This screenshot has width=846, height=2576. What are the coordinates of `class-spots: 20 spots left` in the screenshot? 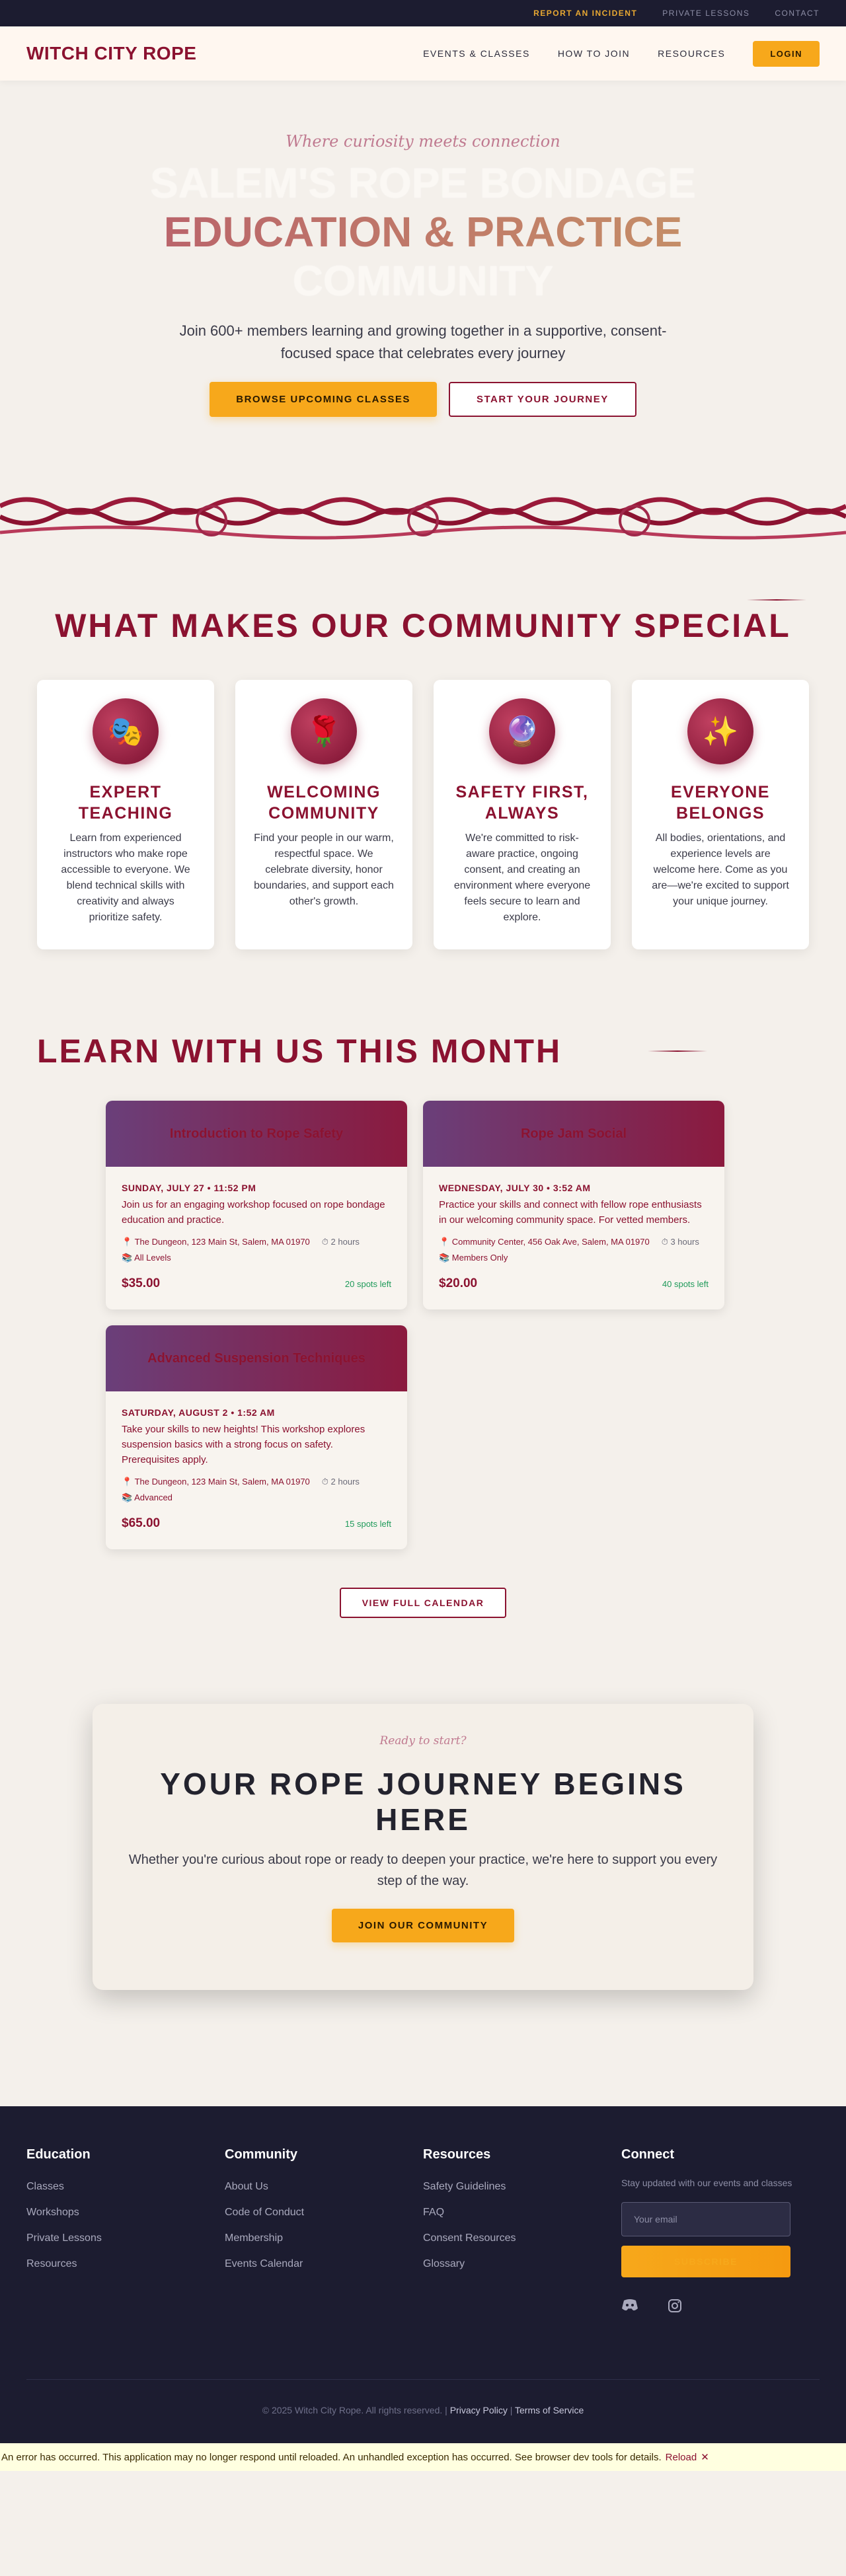 It's located at (367, 1283).